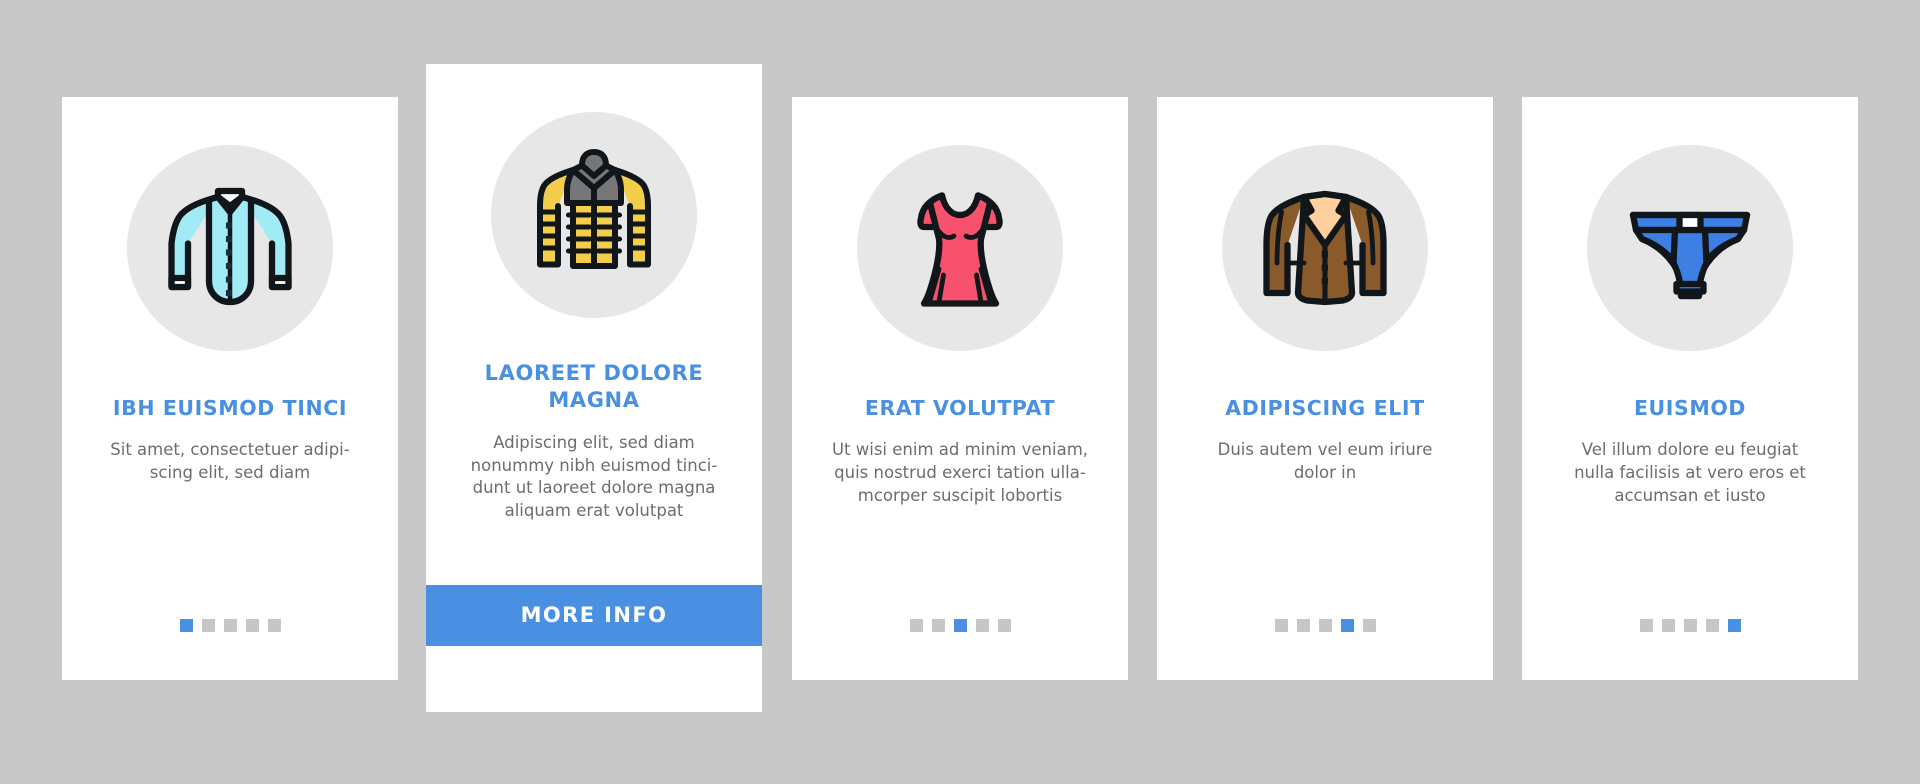 The image size is (1920, 784). Describe the element at coordinates (960, 248) in the screenshot. I see `dress-icon` at that location.